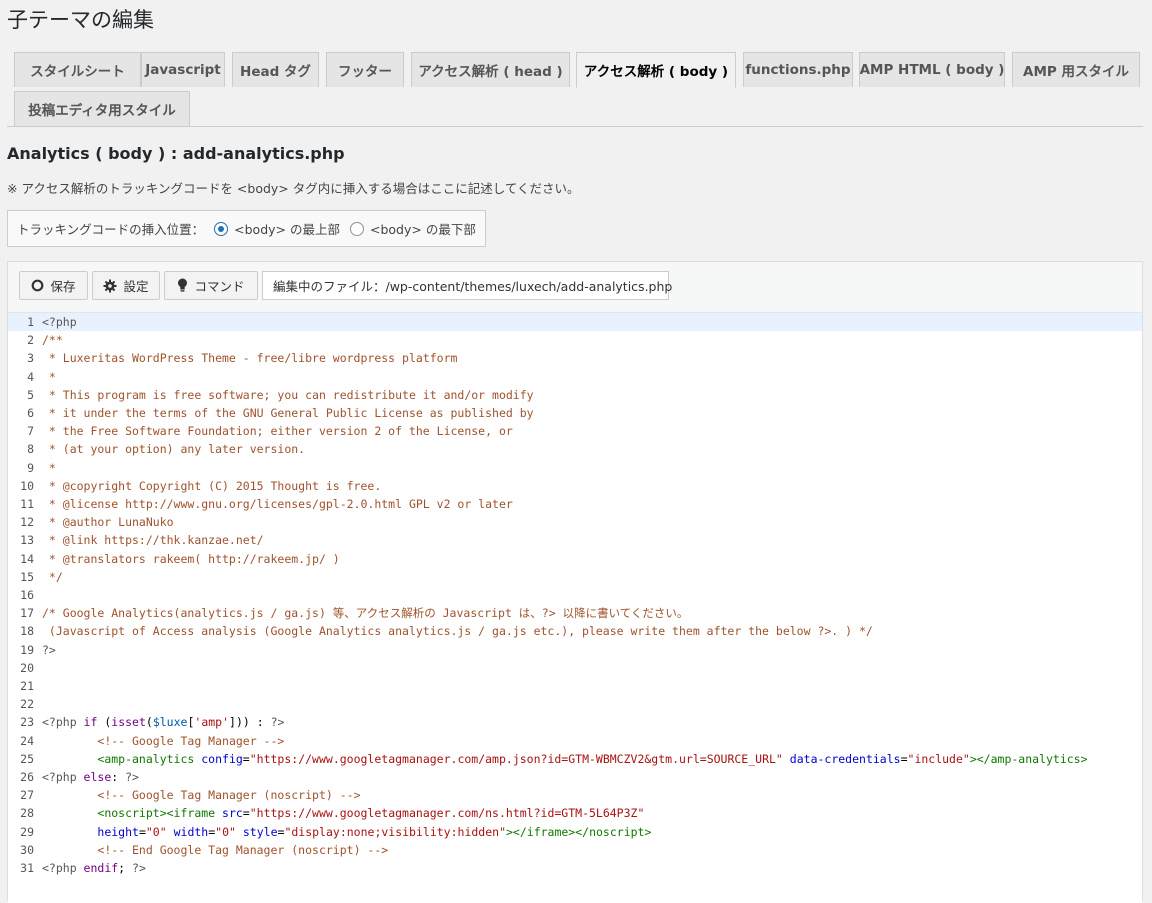 Image resolution: width=1152 pixels, height=903 pixels. Describe the element at coordinates (27, 540) in the screenshot. I see `line-number: 13` at that location.